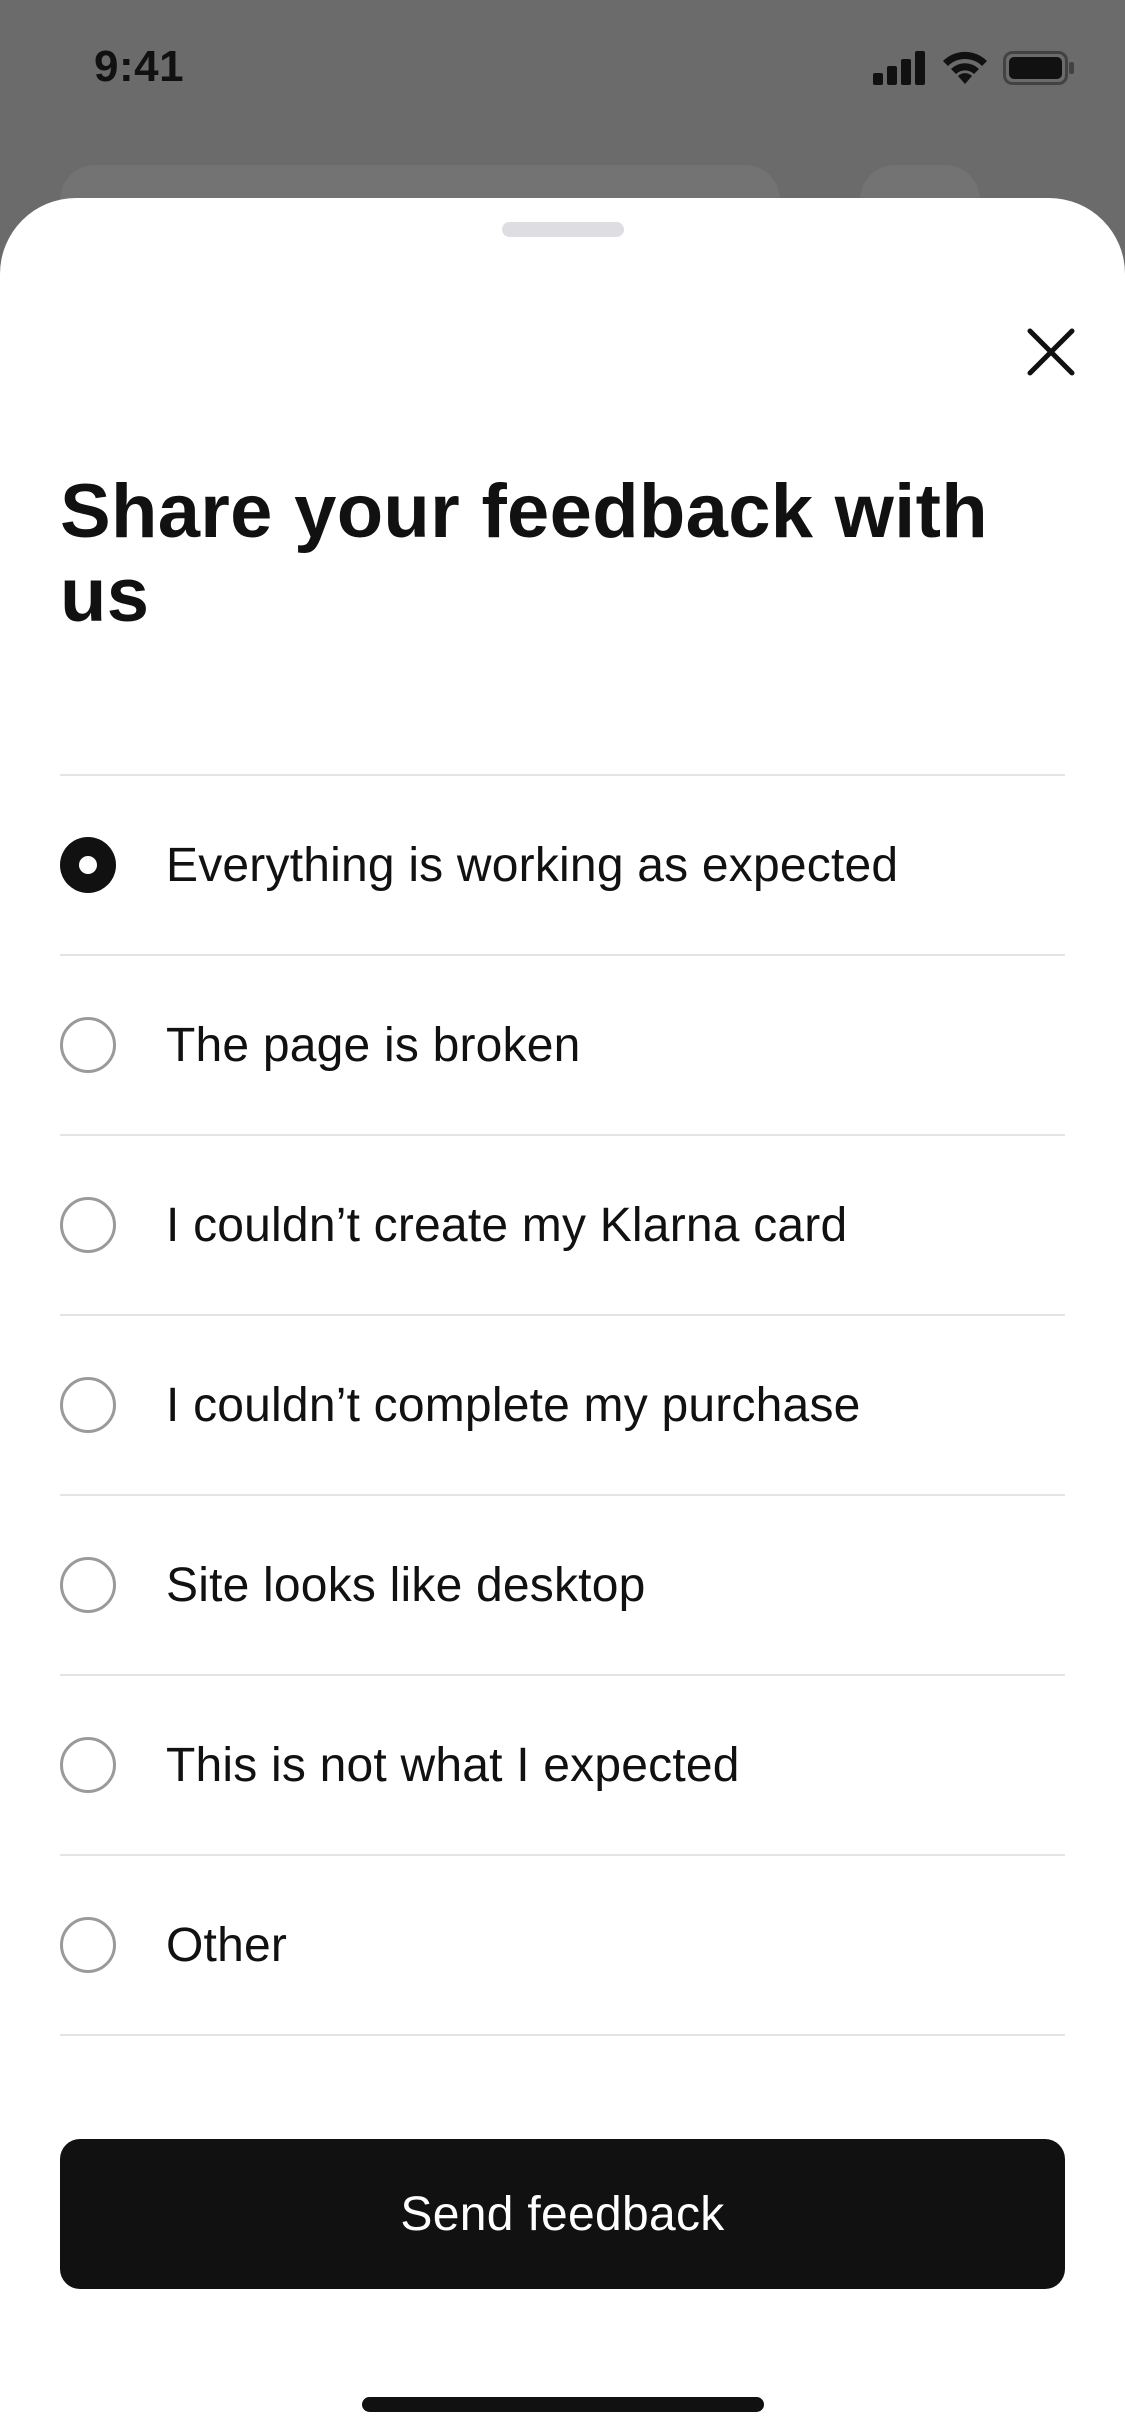 This screenshot has height=2436, width=1125. I want to click on close-button, so click(1051, 354).